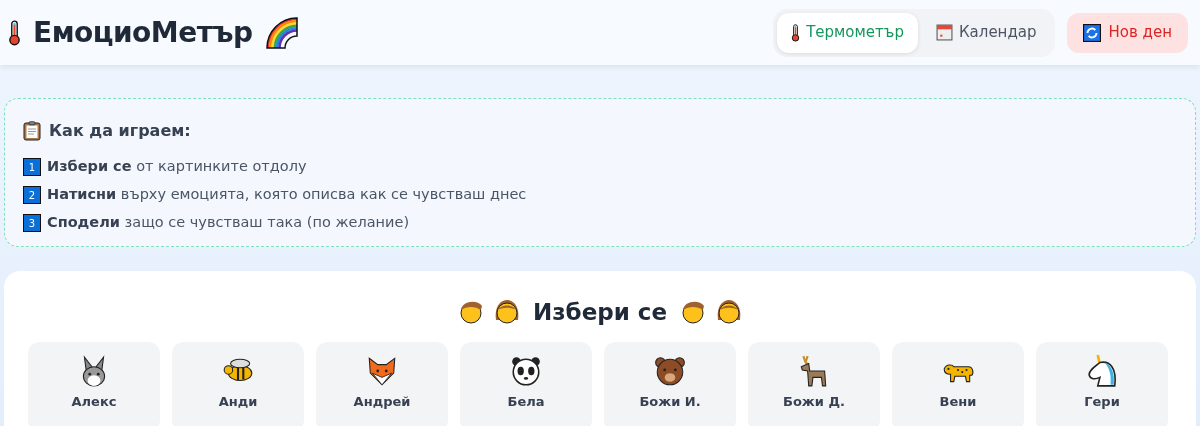 The height and width of the screenshot is (426, 1200). I want to click on person-tile: Вени, so click(958, 383).